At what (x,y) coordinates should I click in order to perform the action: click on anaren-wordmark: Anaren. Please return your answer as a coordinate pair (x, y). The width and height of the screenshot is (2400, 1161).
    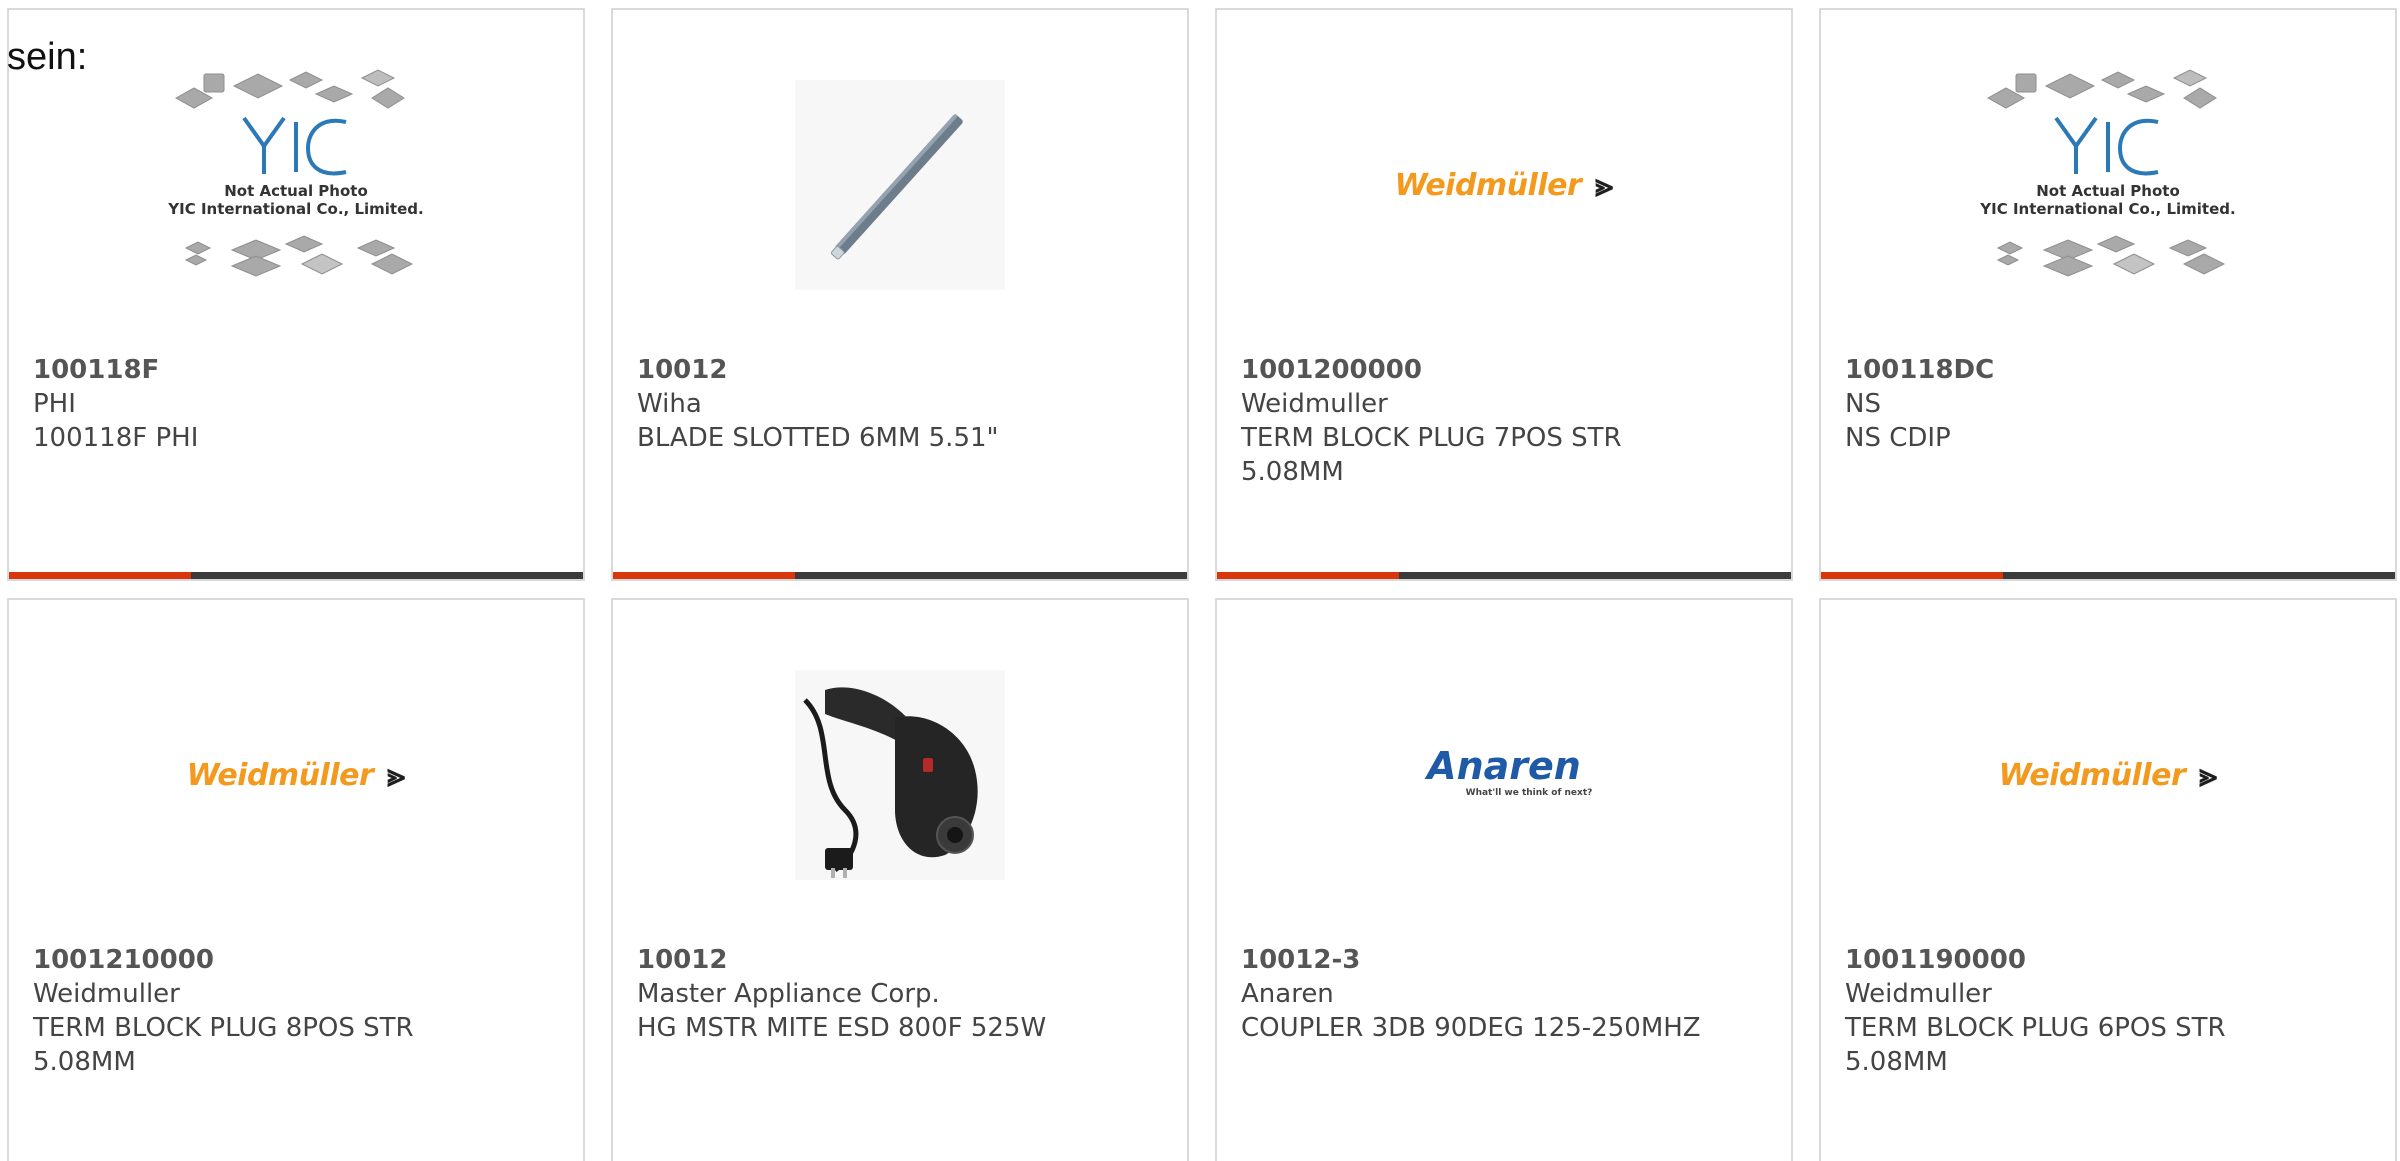
    Looking at the image, I should click on (1502, 766).